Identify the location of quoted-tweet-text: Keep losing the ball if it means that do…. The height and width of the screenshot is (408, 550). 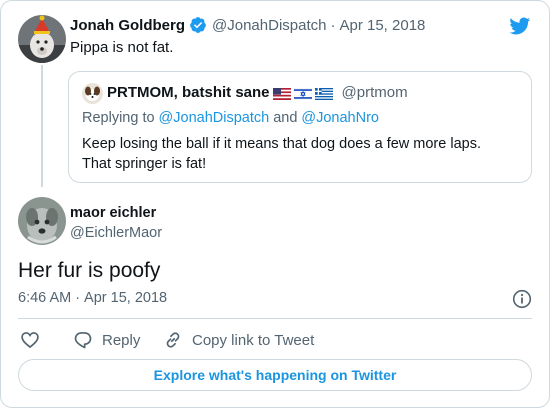
(281, 154).